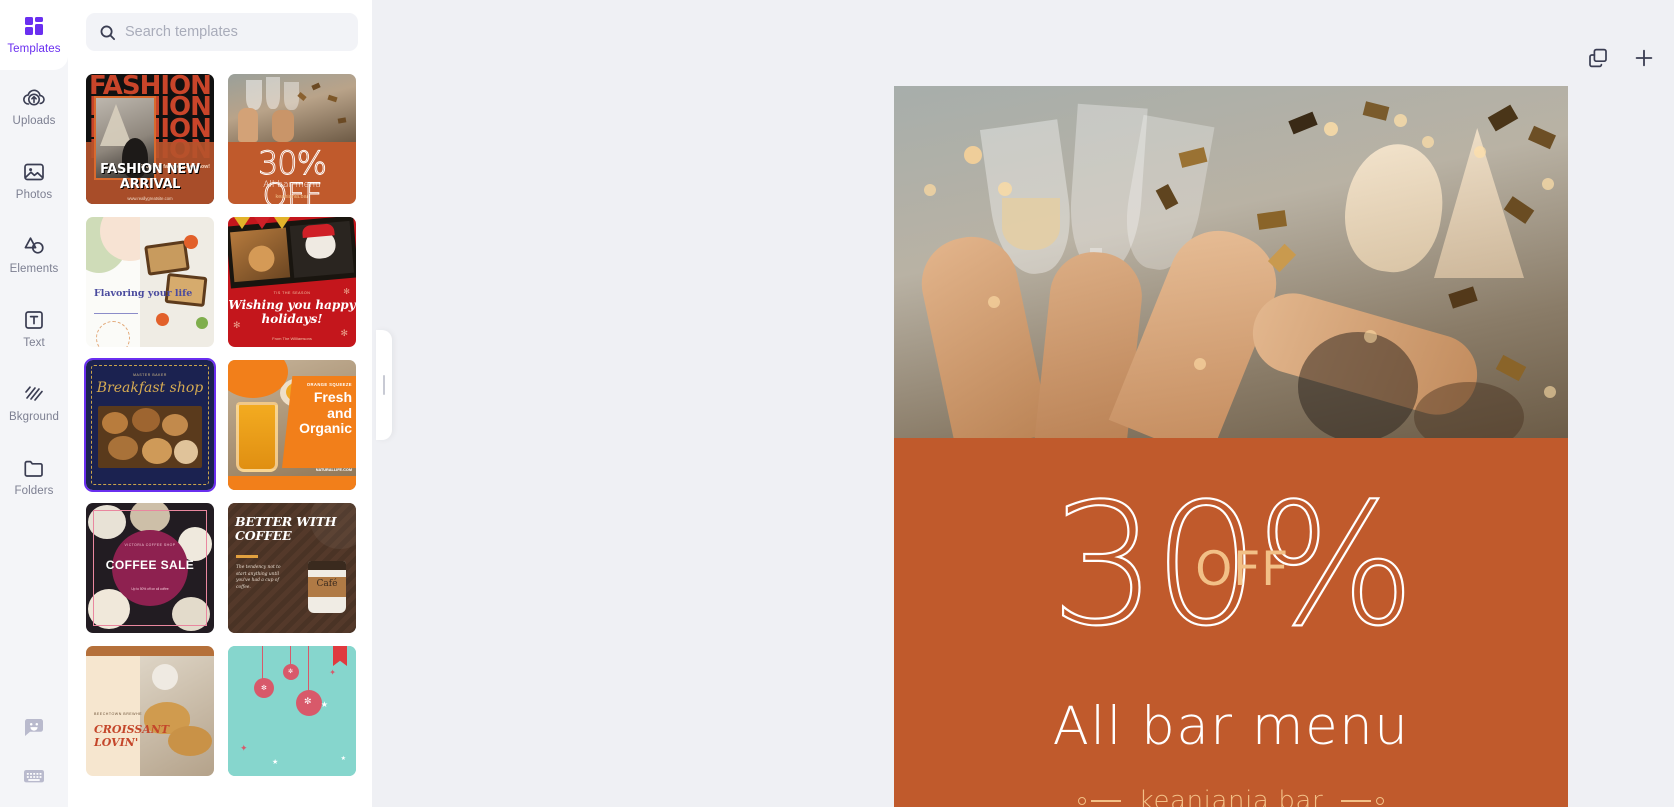 The width and height of the screenshot is (1674, 807). I want to click on sidebar-item-photos: Photos, so click(34, 181).